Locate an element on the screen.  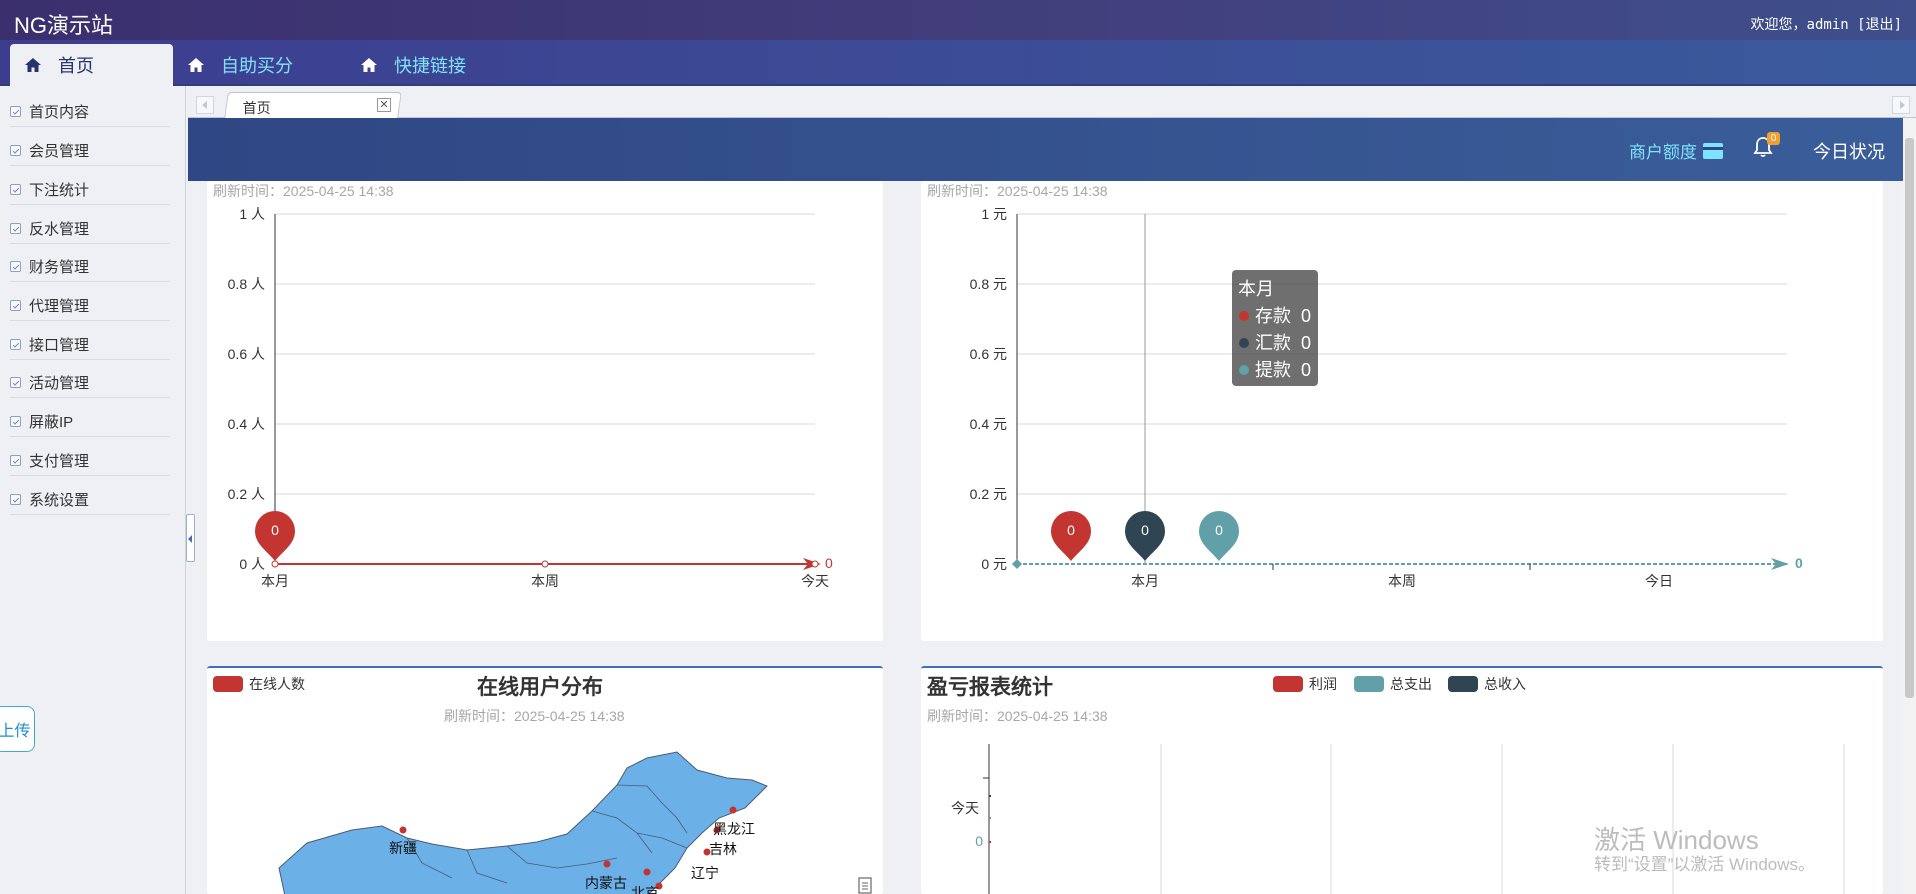
data-view-icon is located at coordinates (865, 885).